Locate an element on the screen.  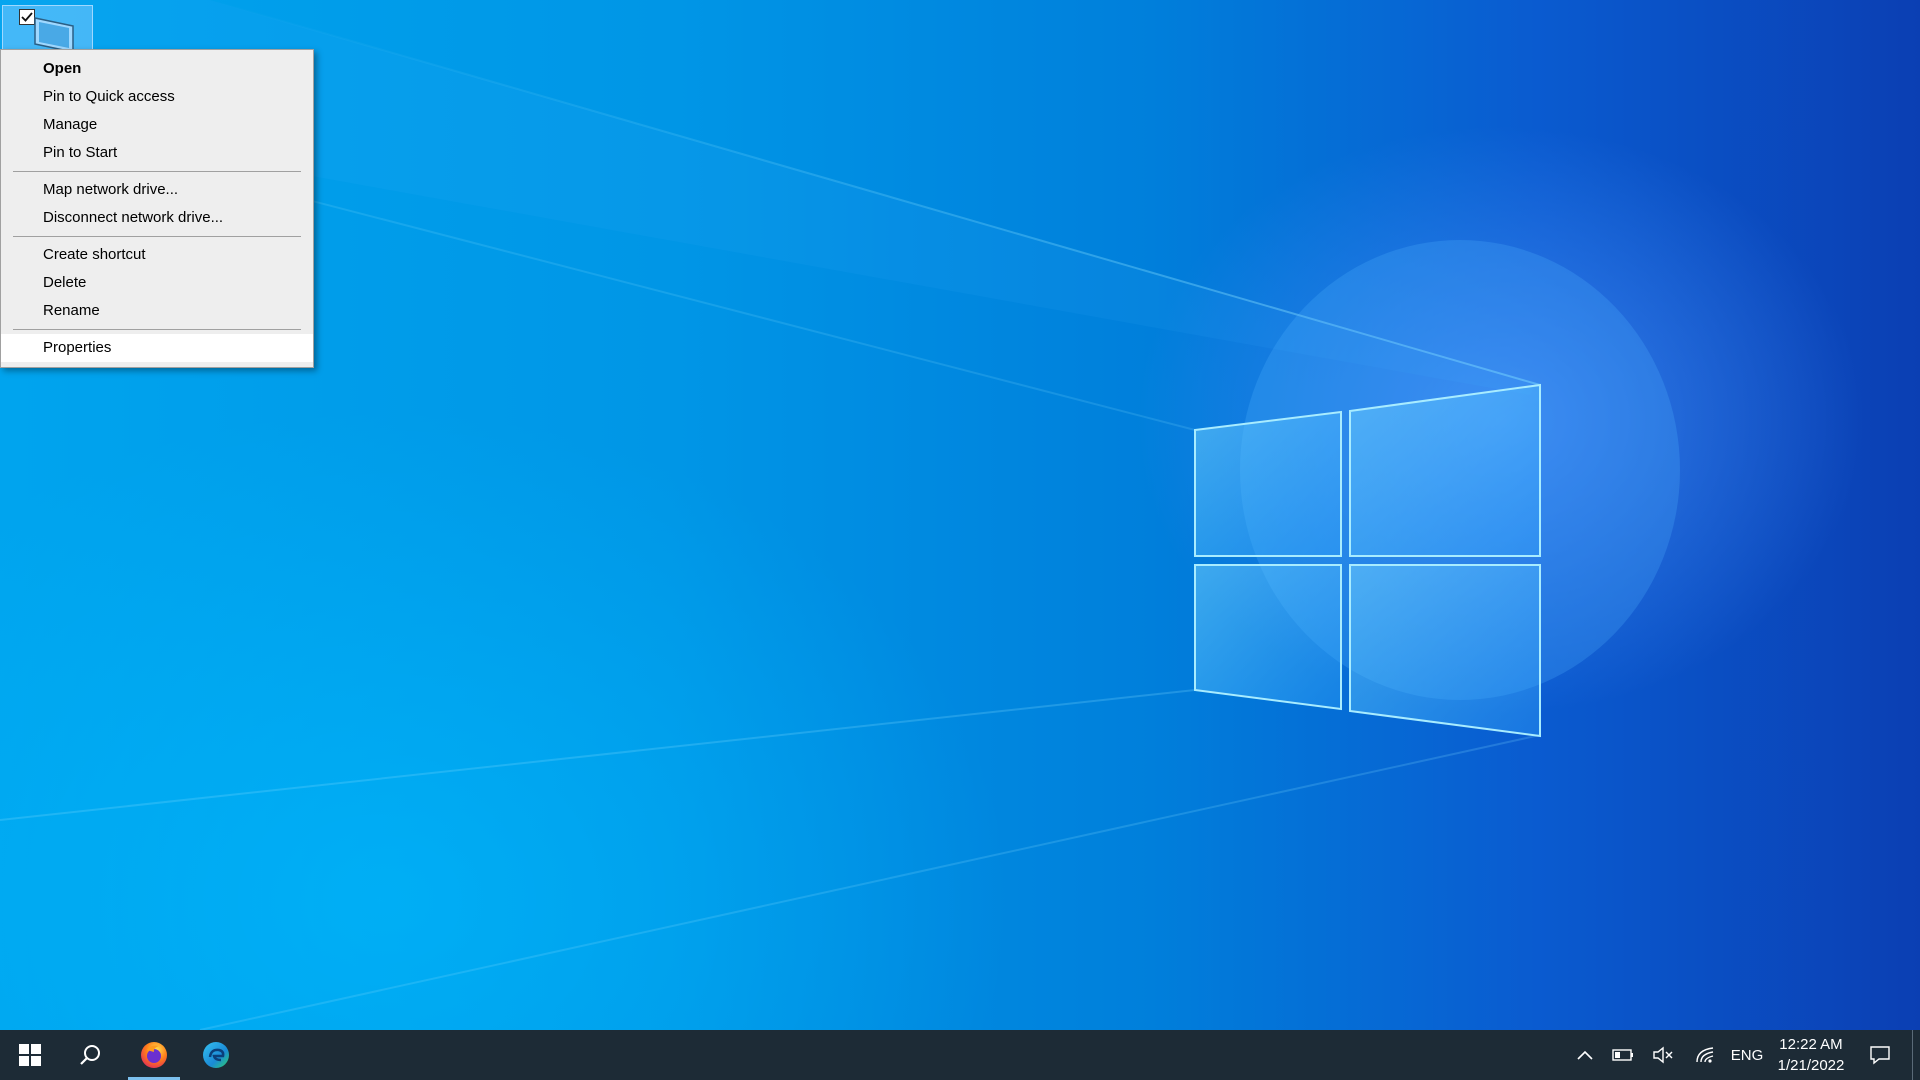
taskbar-app-firefox is located at coordinates (154, 1055).